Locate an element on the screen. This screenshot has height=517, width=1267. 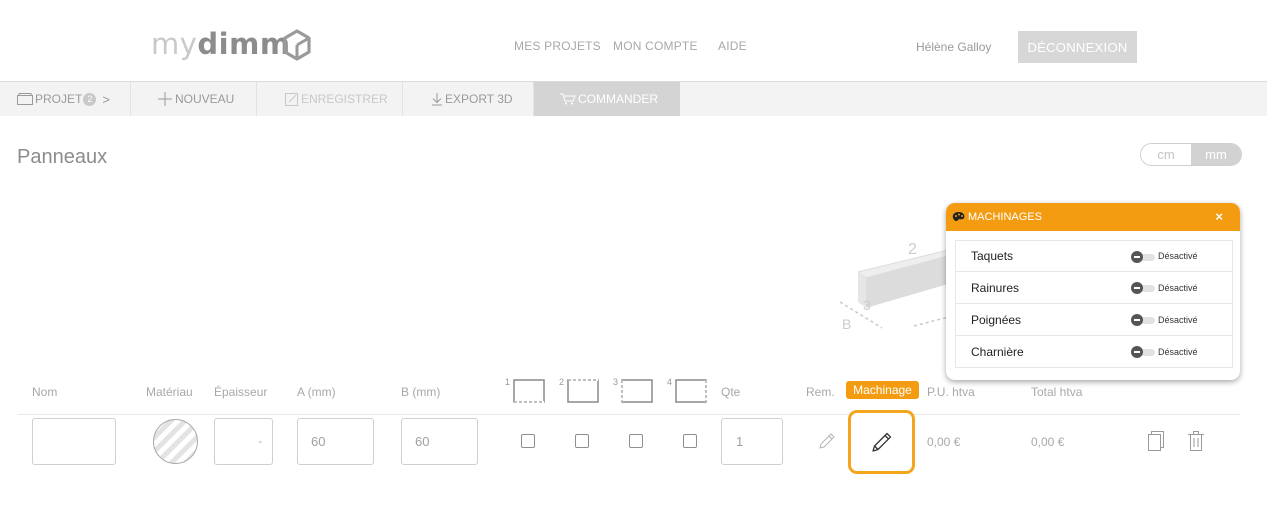
edge-3-checkbox is located at coordinates (636, 441).